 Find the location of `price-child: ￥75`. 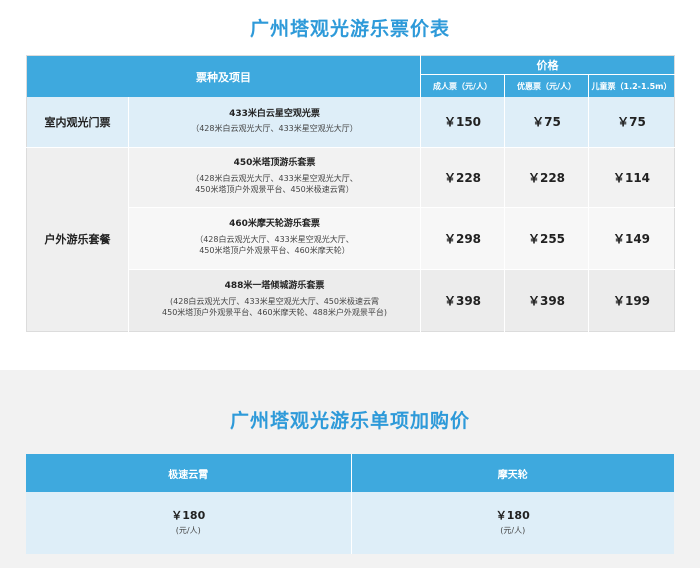

price-child: ￥75 is located at coordinates (631, 122).